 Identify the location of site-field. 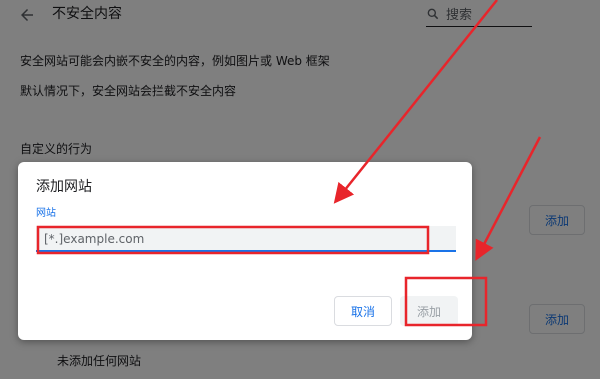
(246, 239).